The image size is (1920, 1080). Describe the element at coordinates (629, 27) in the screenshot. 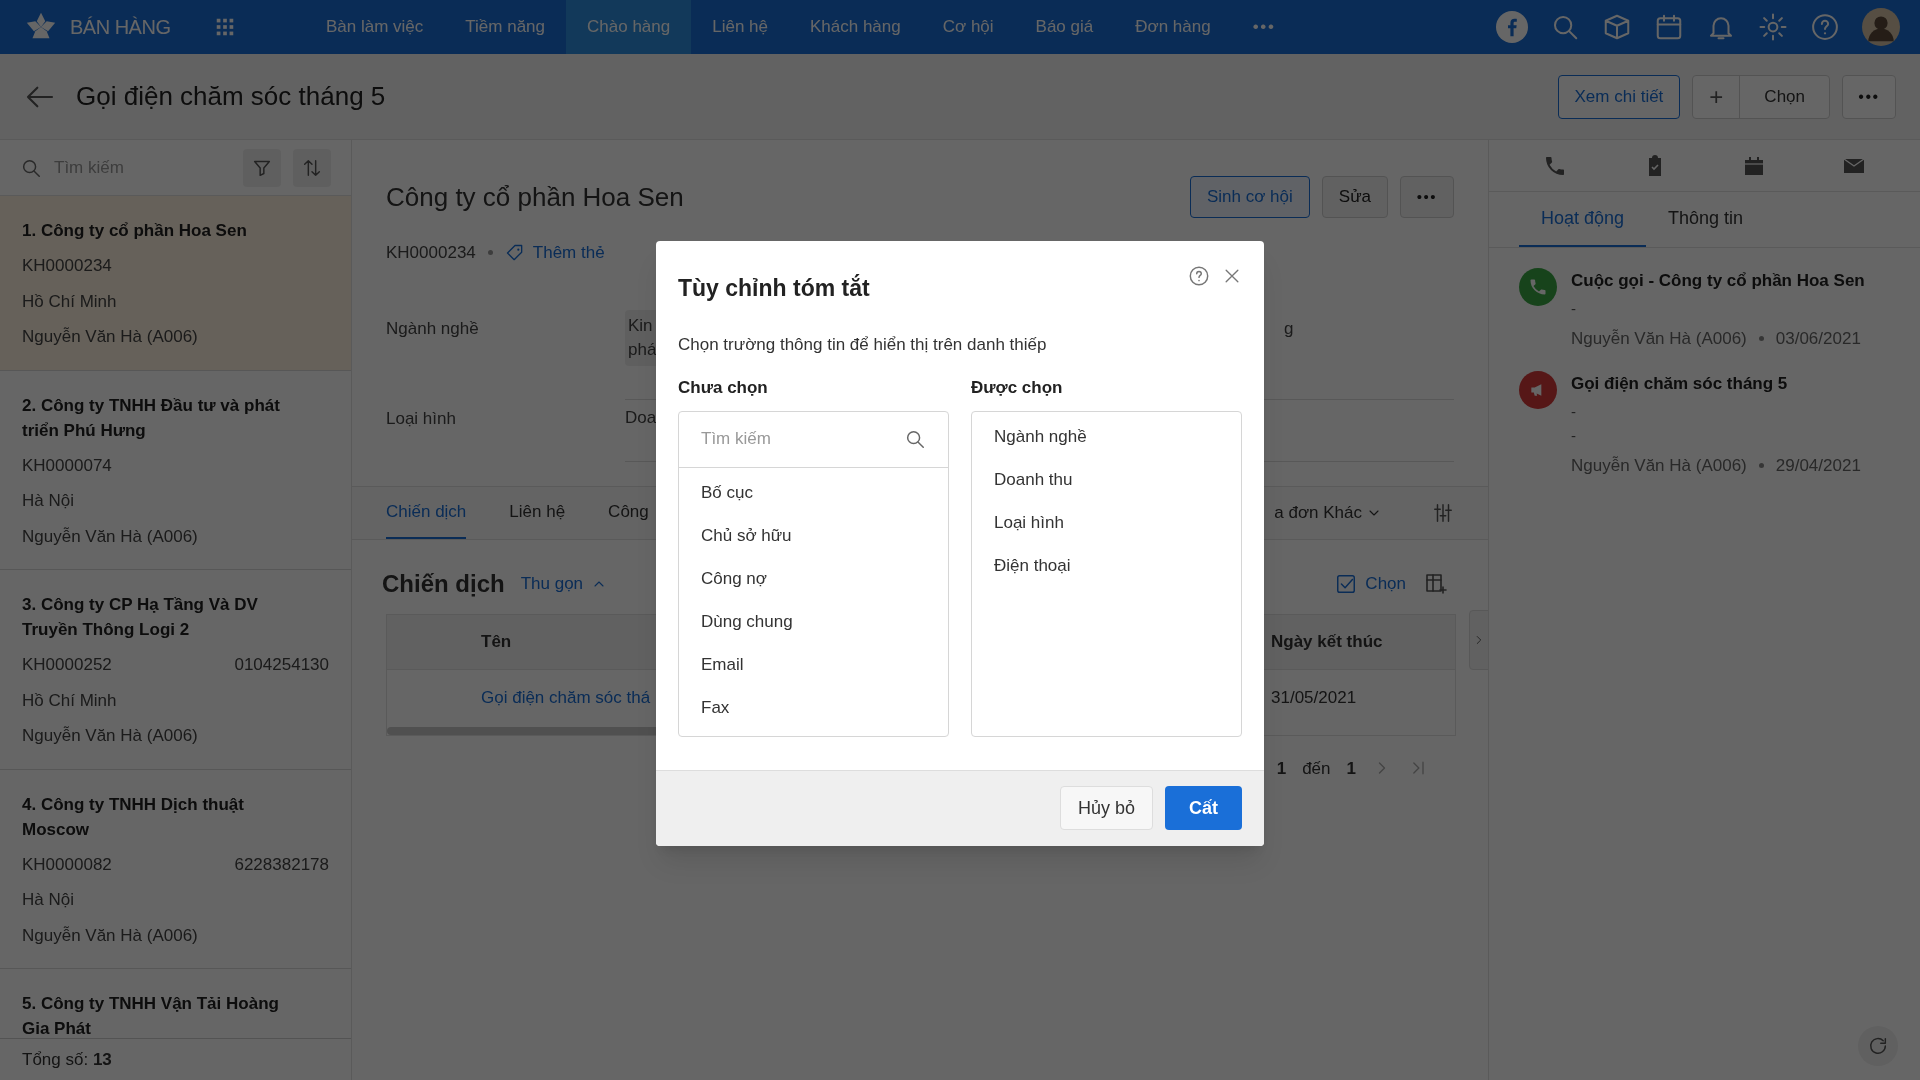

I see `nav-tab: Chào hàng` at that location.